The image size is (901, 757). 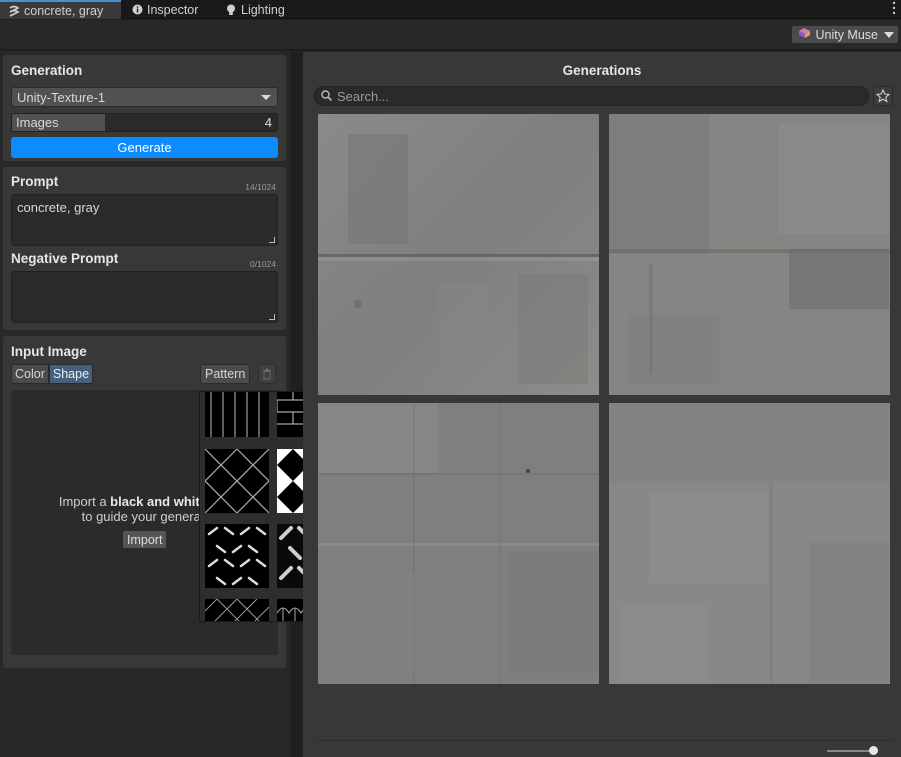 What do you see at coordinates (35, 181) in the screenshot?
I see `section-title: Prompt` at bounding box center [35, 181].